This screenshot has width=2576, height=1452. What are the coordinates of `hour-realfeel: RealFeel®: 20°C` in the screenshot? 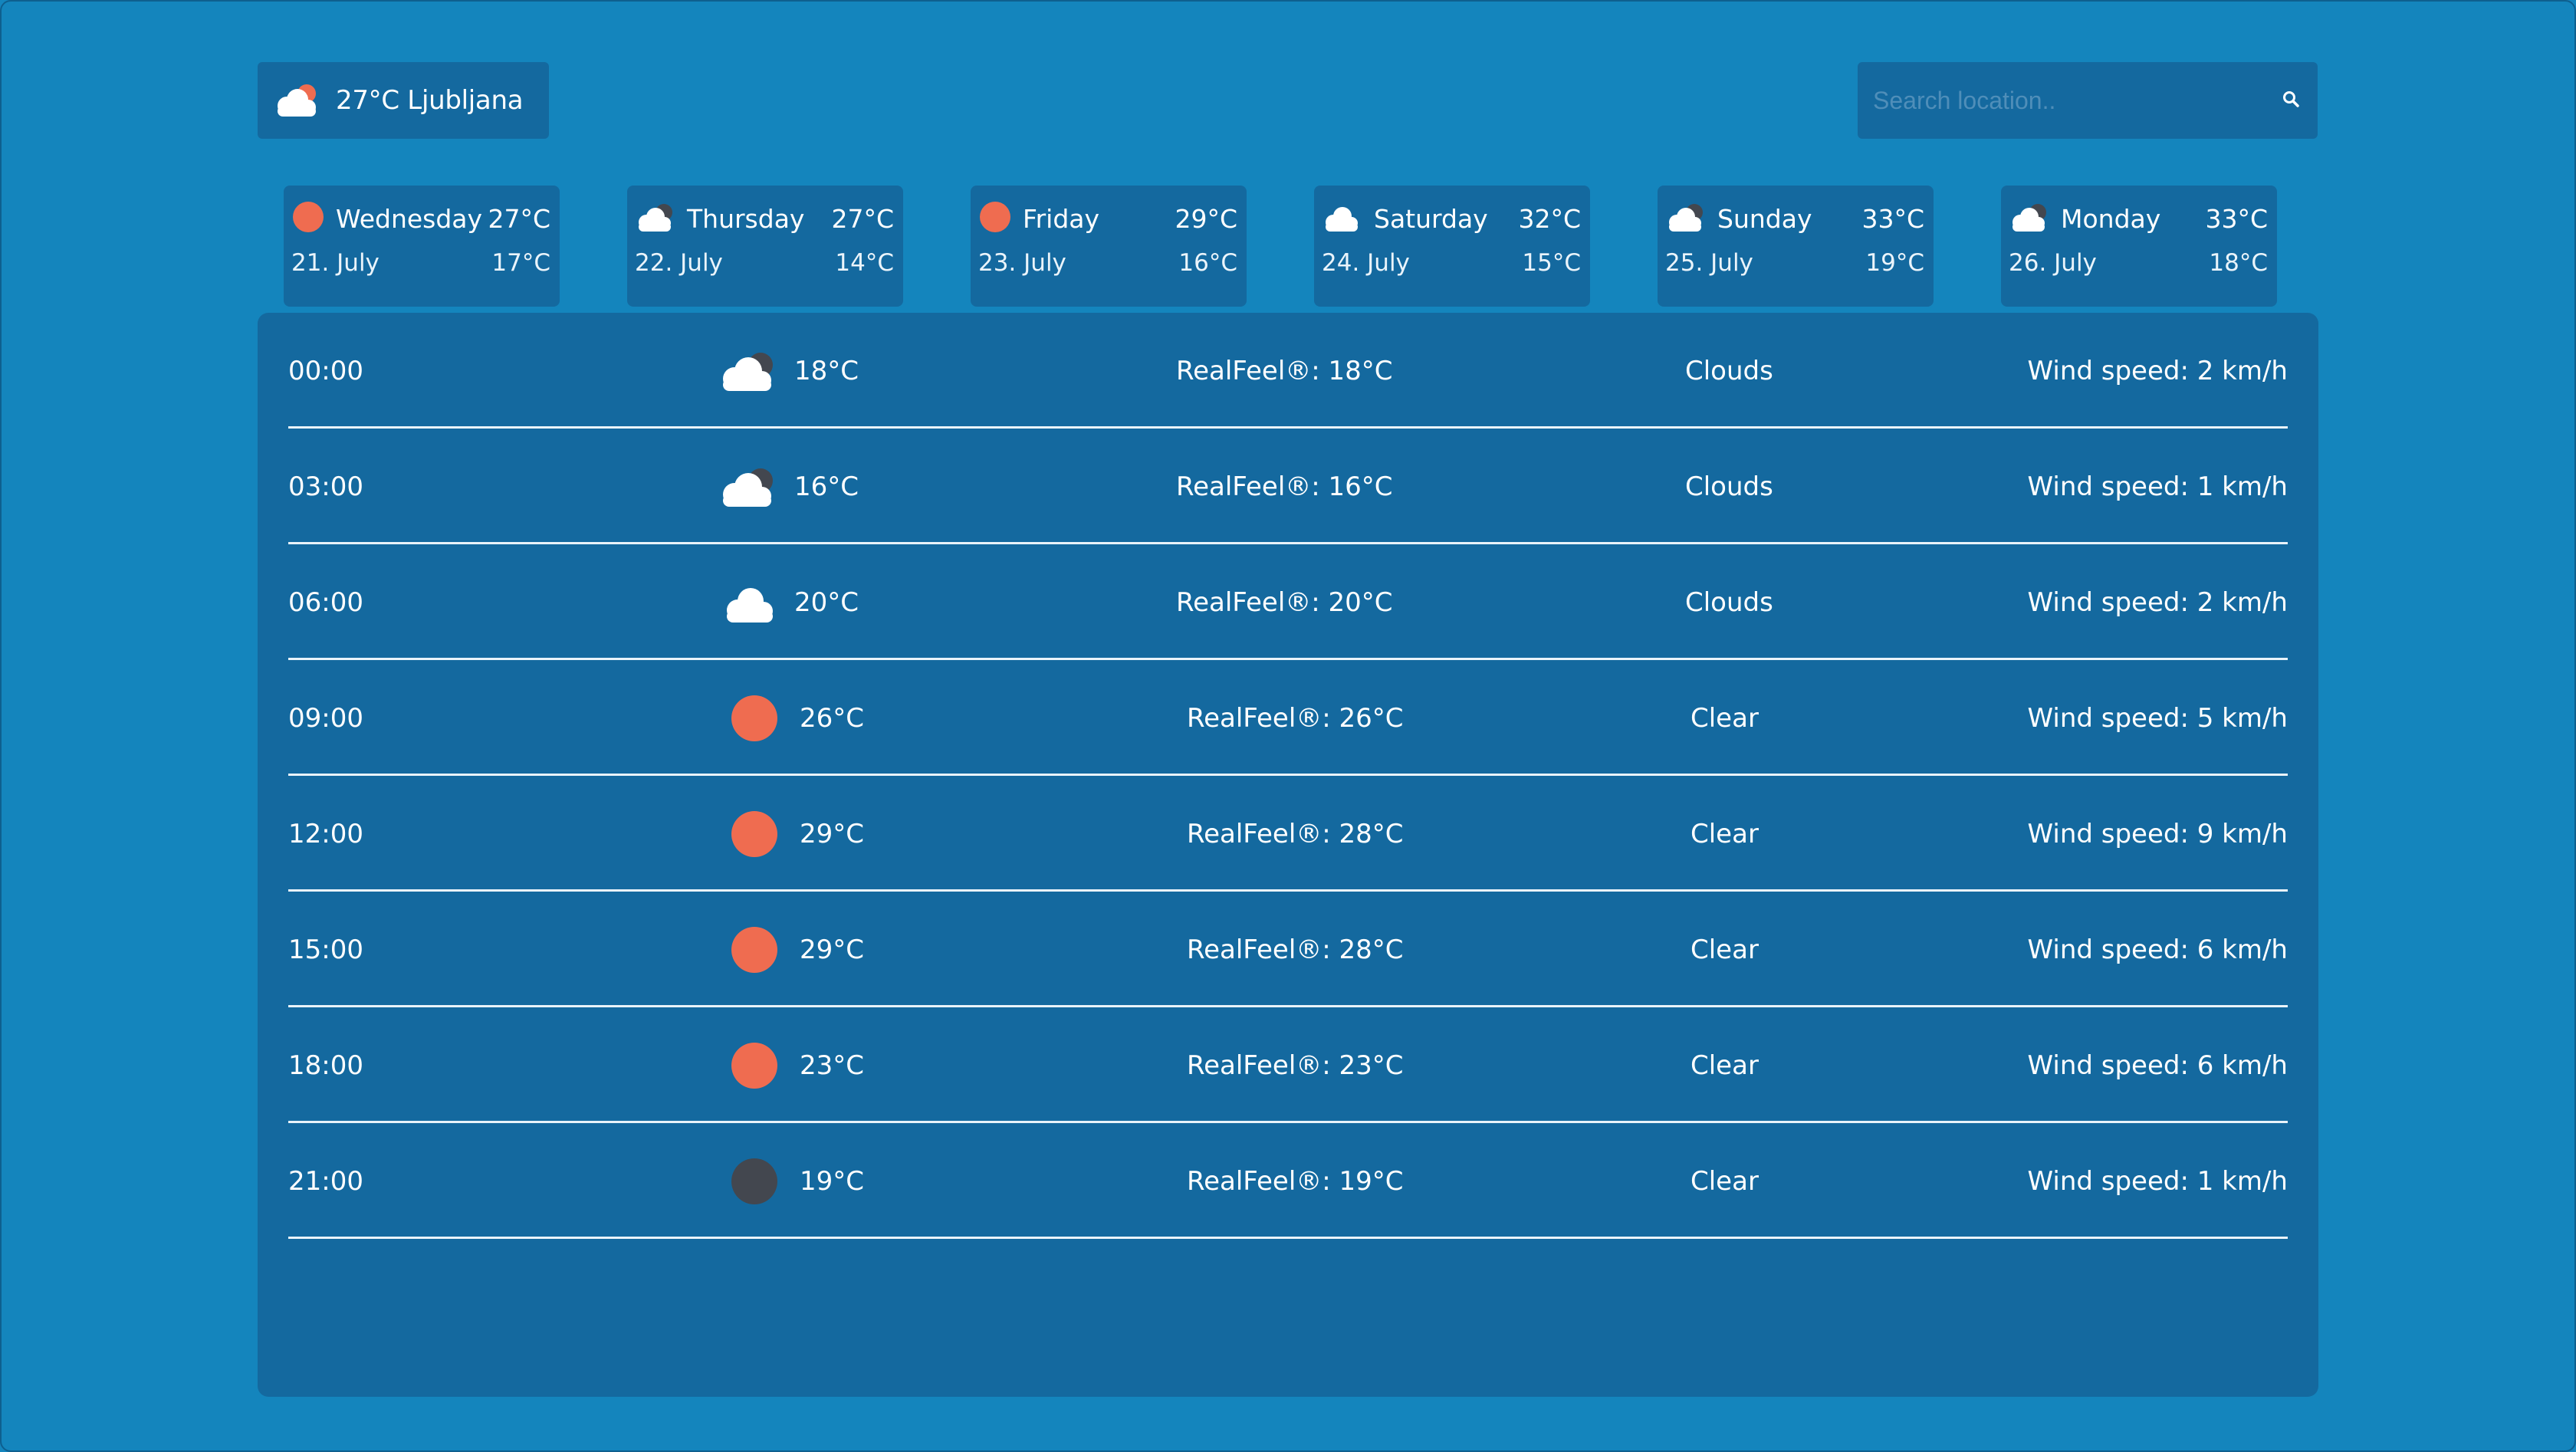 It's located at (1285, 602).